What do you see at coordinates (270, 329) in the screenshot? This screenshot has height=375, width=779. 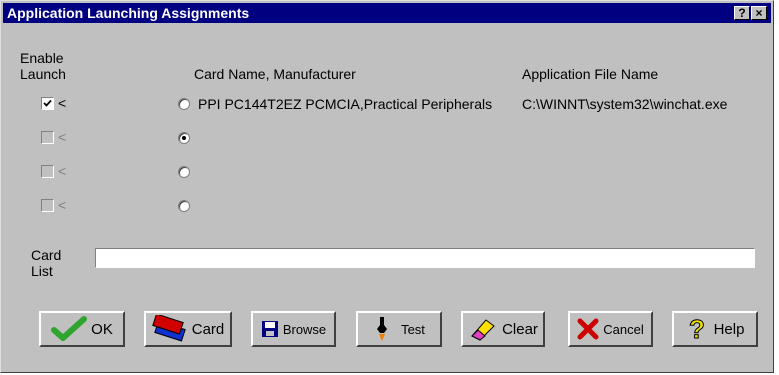 I see `floppy-disk-icon` at bounding box center [270, 329].